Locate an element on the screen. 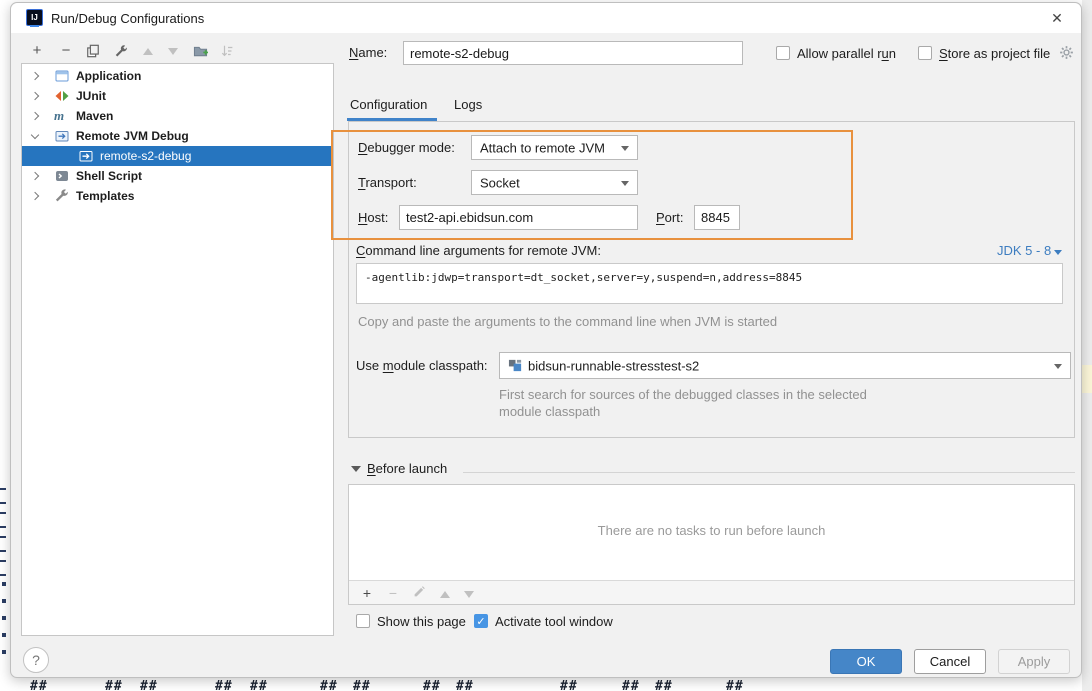 The image size is (1092, 691). close-icon: ✕ is located at coordinates (1057, 18).